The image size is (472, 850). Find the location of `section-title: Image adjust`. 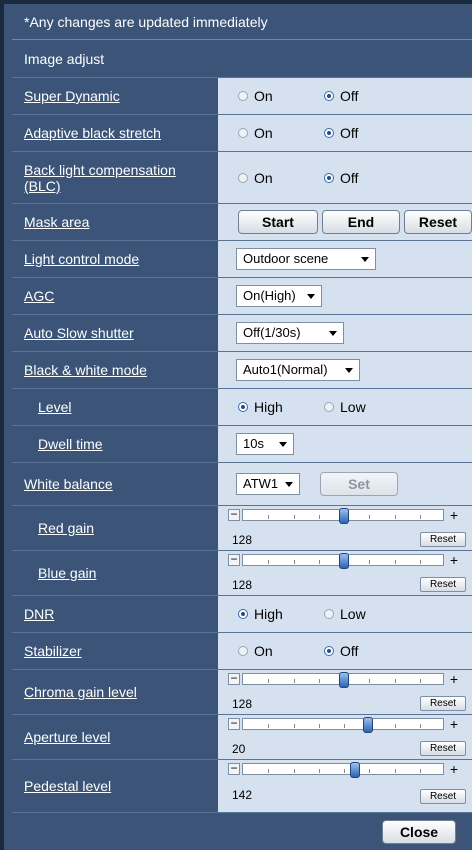

section-title: Image adjust is located at coordinates (64, 59).